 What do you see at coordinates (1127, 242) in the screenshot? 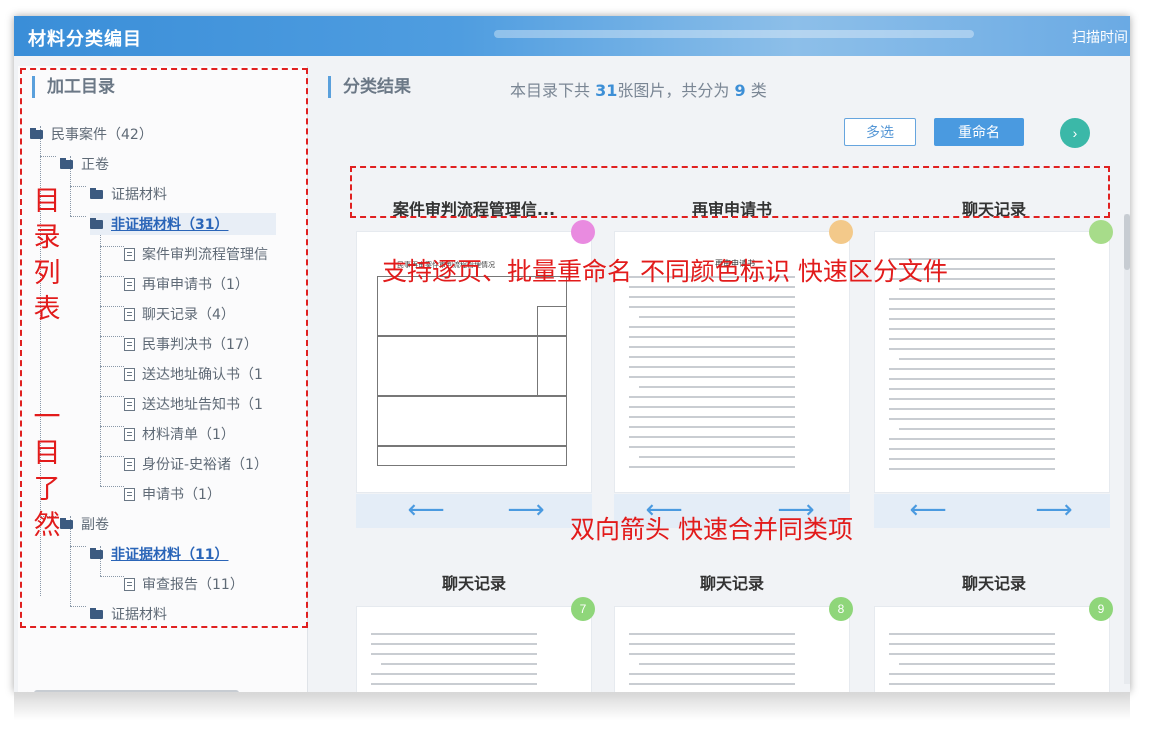
I see `scrollbar-thumb` at bounding box center [1127, 242].